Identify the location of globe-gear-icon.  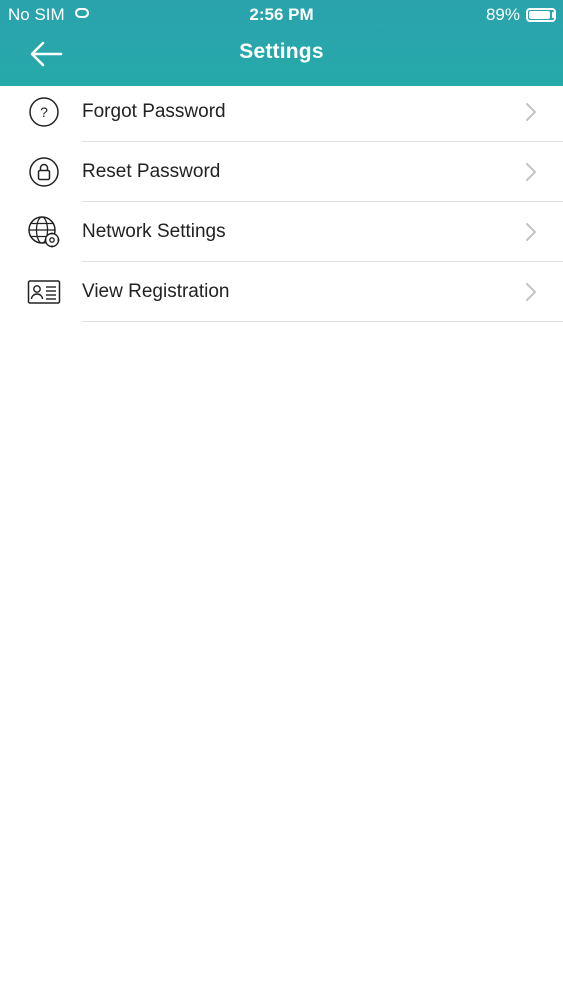
(44, 232).